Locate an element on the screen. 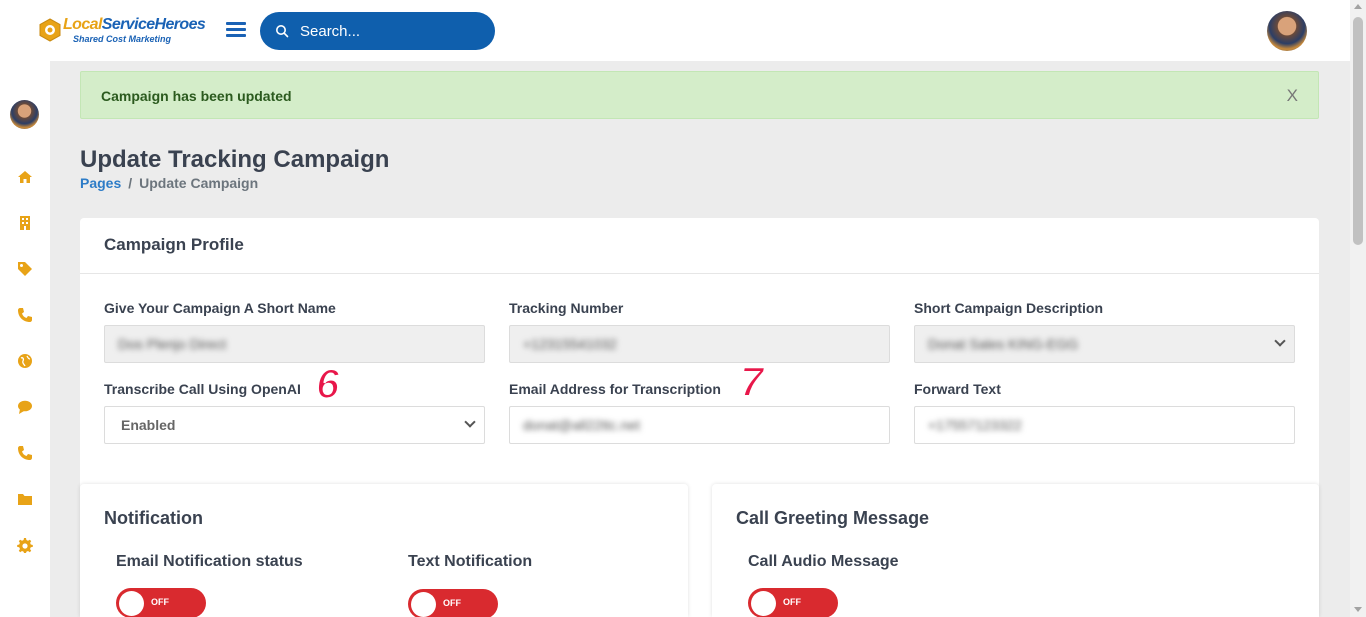 The image size is (1366, 617). brand-logo: LocalServiceHeroes Shared Cost Marketing is located at coordinates (122, 32).